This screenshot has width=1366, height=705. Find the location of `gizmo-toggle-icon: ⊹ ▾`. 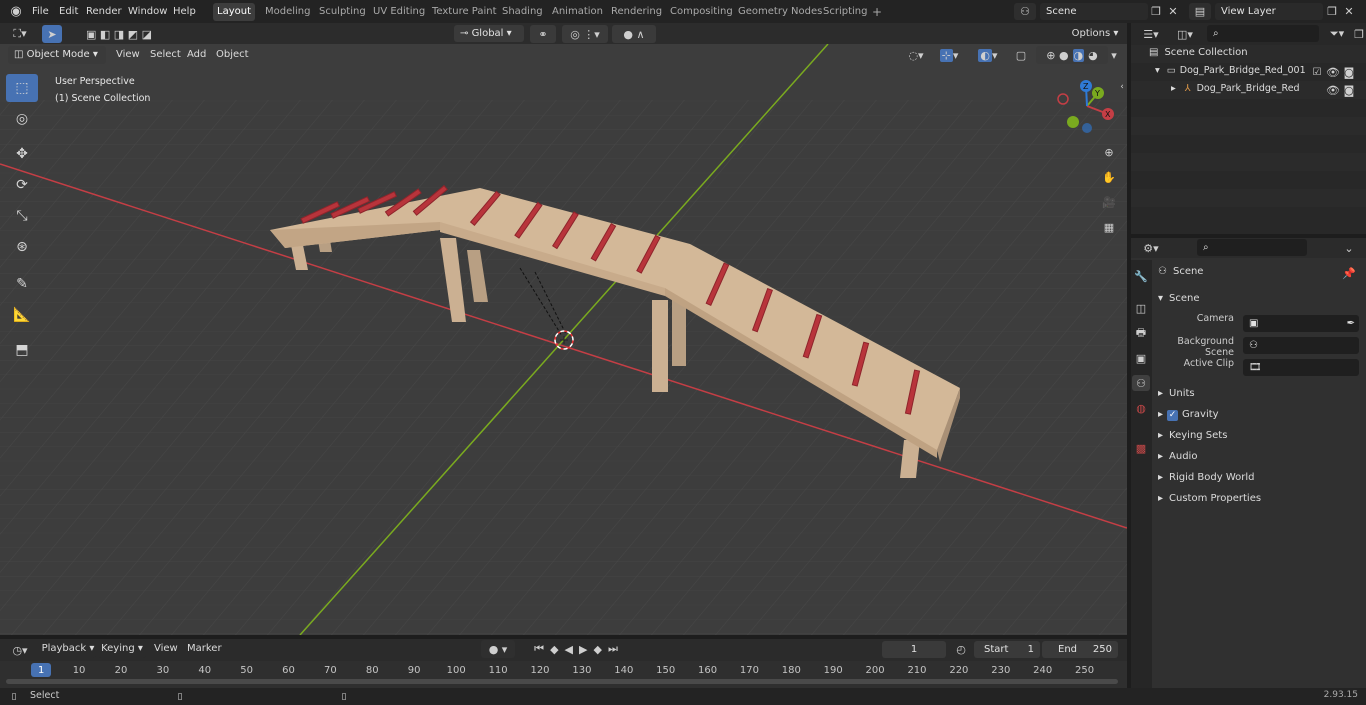

gizmo-toggle-icon: ⊹ ▾ is located at coordinates (949, 55).